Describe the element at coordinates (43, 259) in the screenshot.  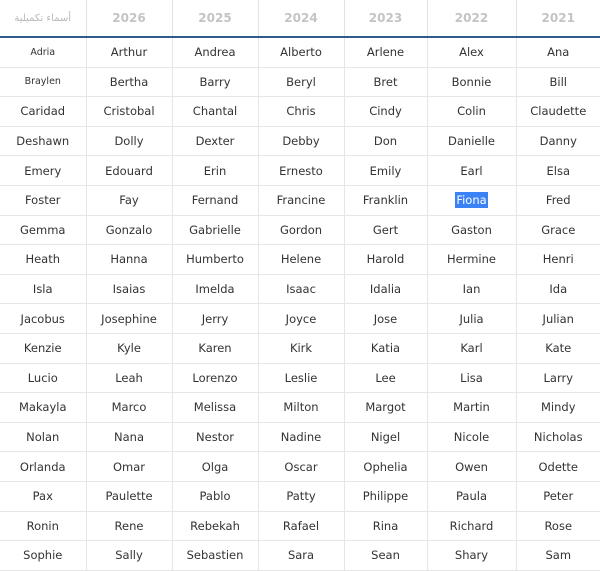
I see `supplemental-name-cell: Heath` at that location.